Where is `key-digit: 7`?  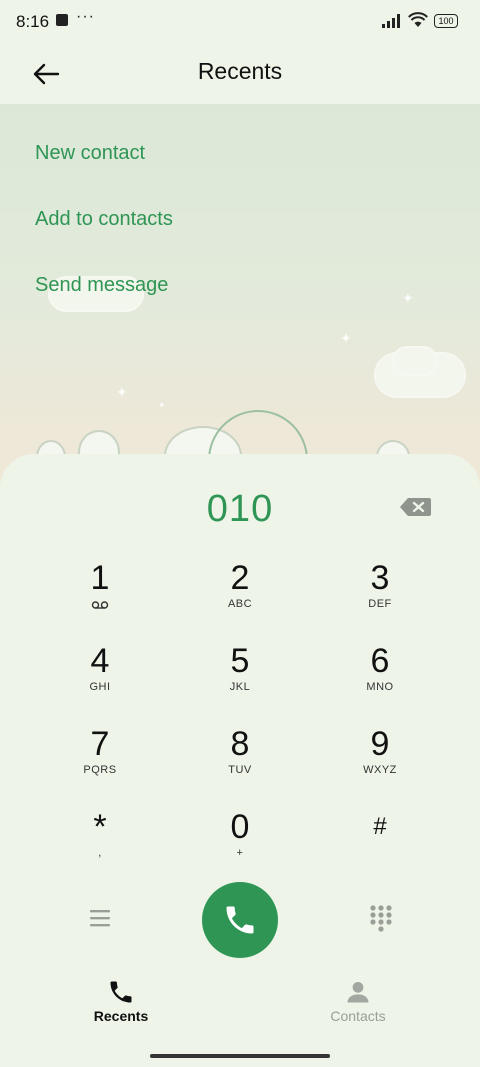
key-digit: 7 is located at coordinates (100, 744).